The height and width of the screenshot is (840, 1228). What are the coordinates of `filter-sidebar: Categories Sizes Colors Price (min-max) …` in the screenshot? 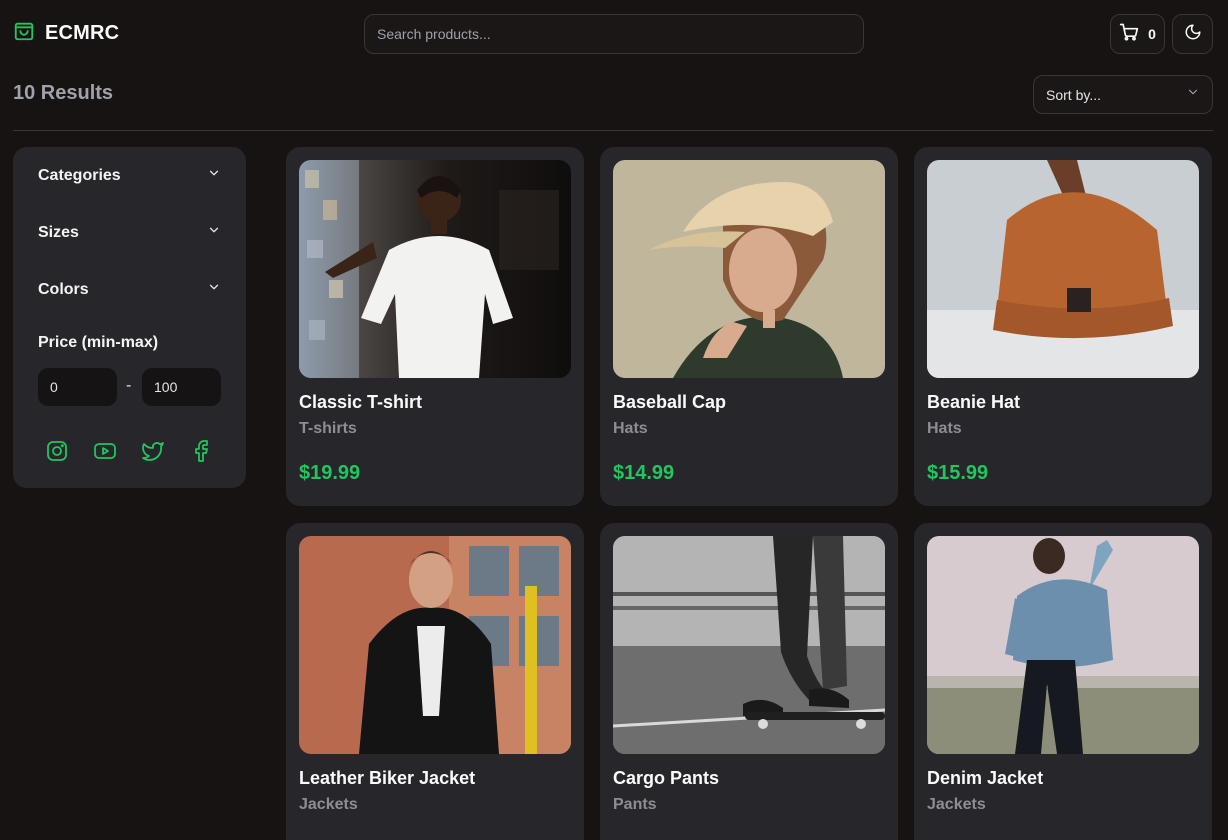 It's located at (129, 317).